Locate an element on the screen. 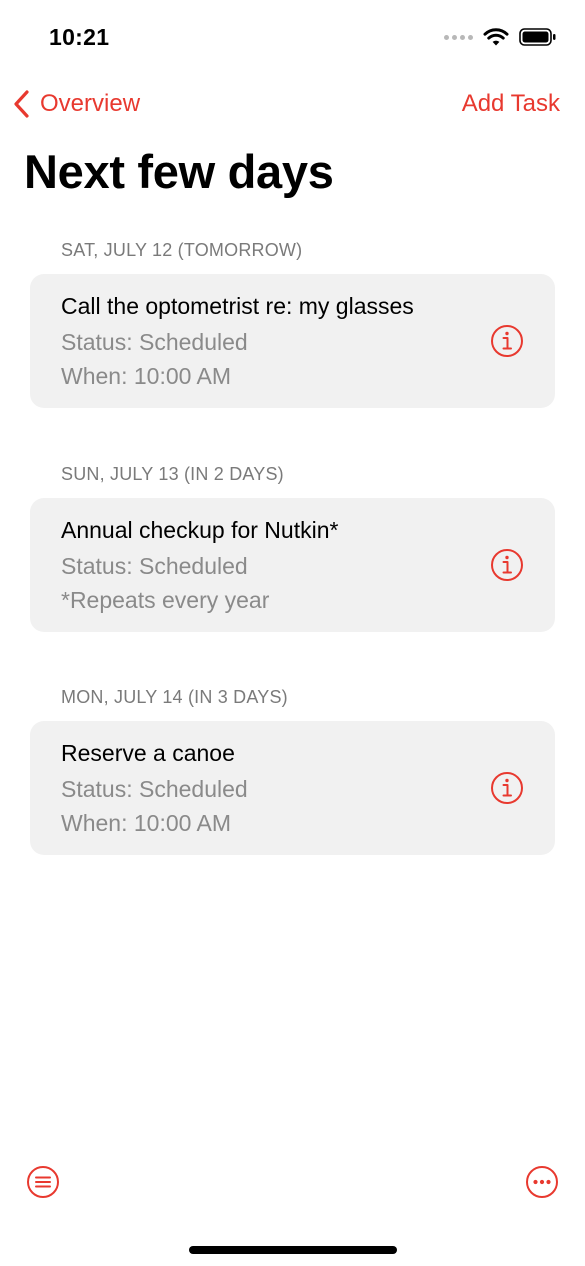 The width and height of the screenshot is (585, 1266). task-repeat-note: *Repeats every year is located at coordinates (165, 600).